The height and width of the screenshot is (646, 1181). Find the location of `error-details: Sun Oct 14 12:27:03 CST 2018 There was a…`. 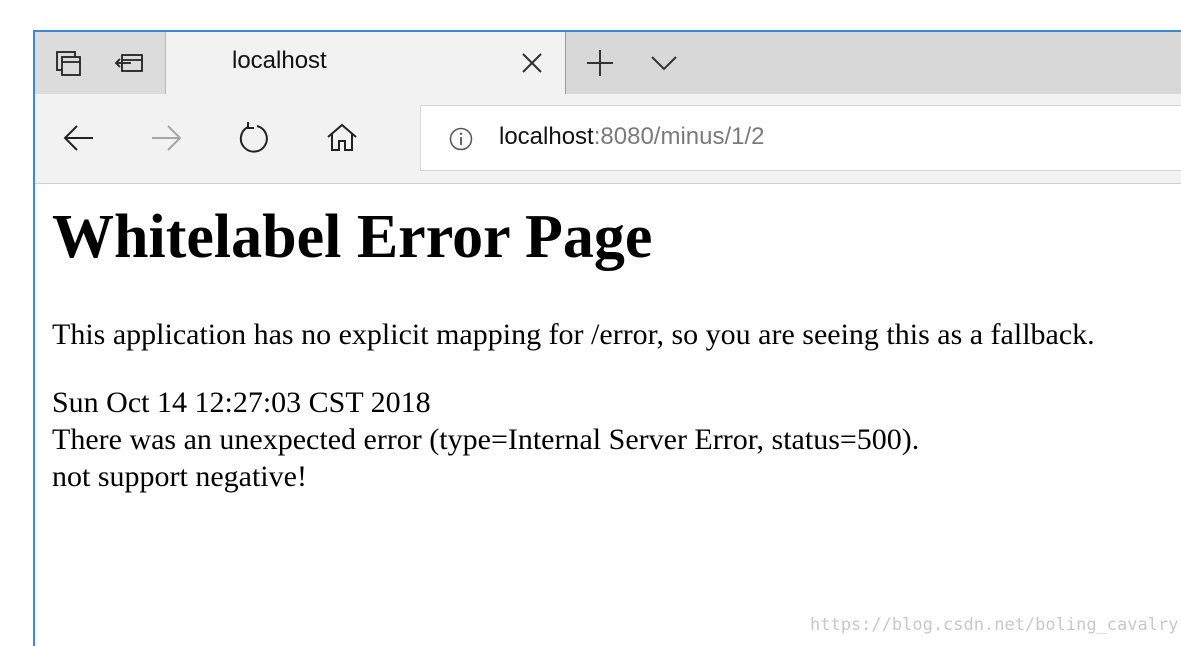

error-details: Sun Oct 14 12:27:03 CST 2018 There was a… is located at coordinates (485, 439).